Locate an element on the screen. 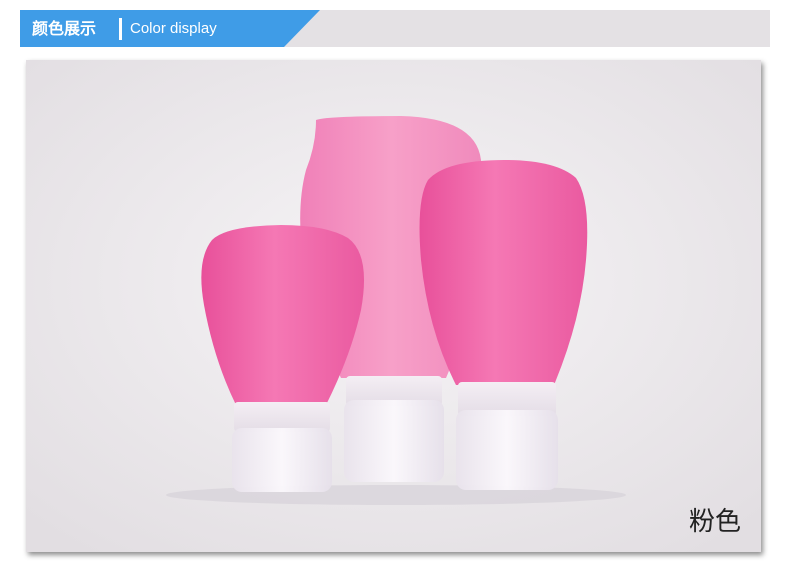 This screenshot has height=569, width=790. title-separator is located at coordinates (120, 29).